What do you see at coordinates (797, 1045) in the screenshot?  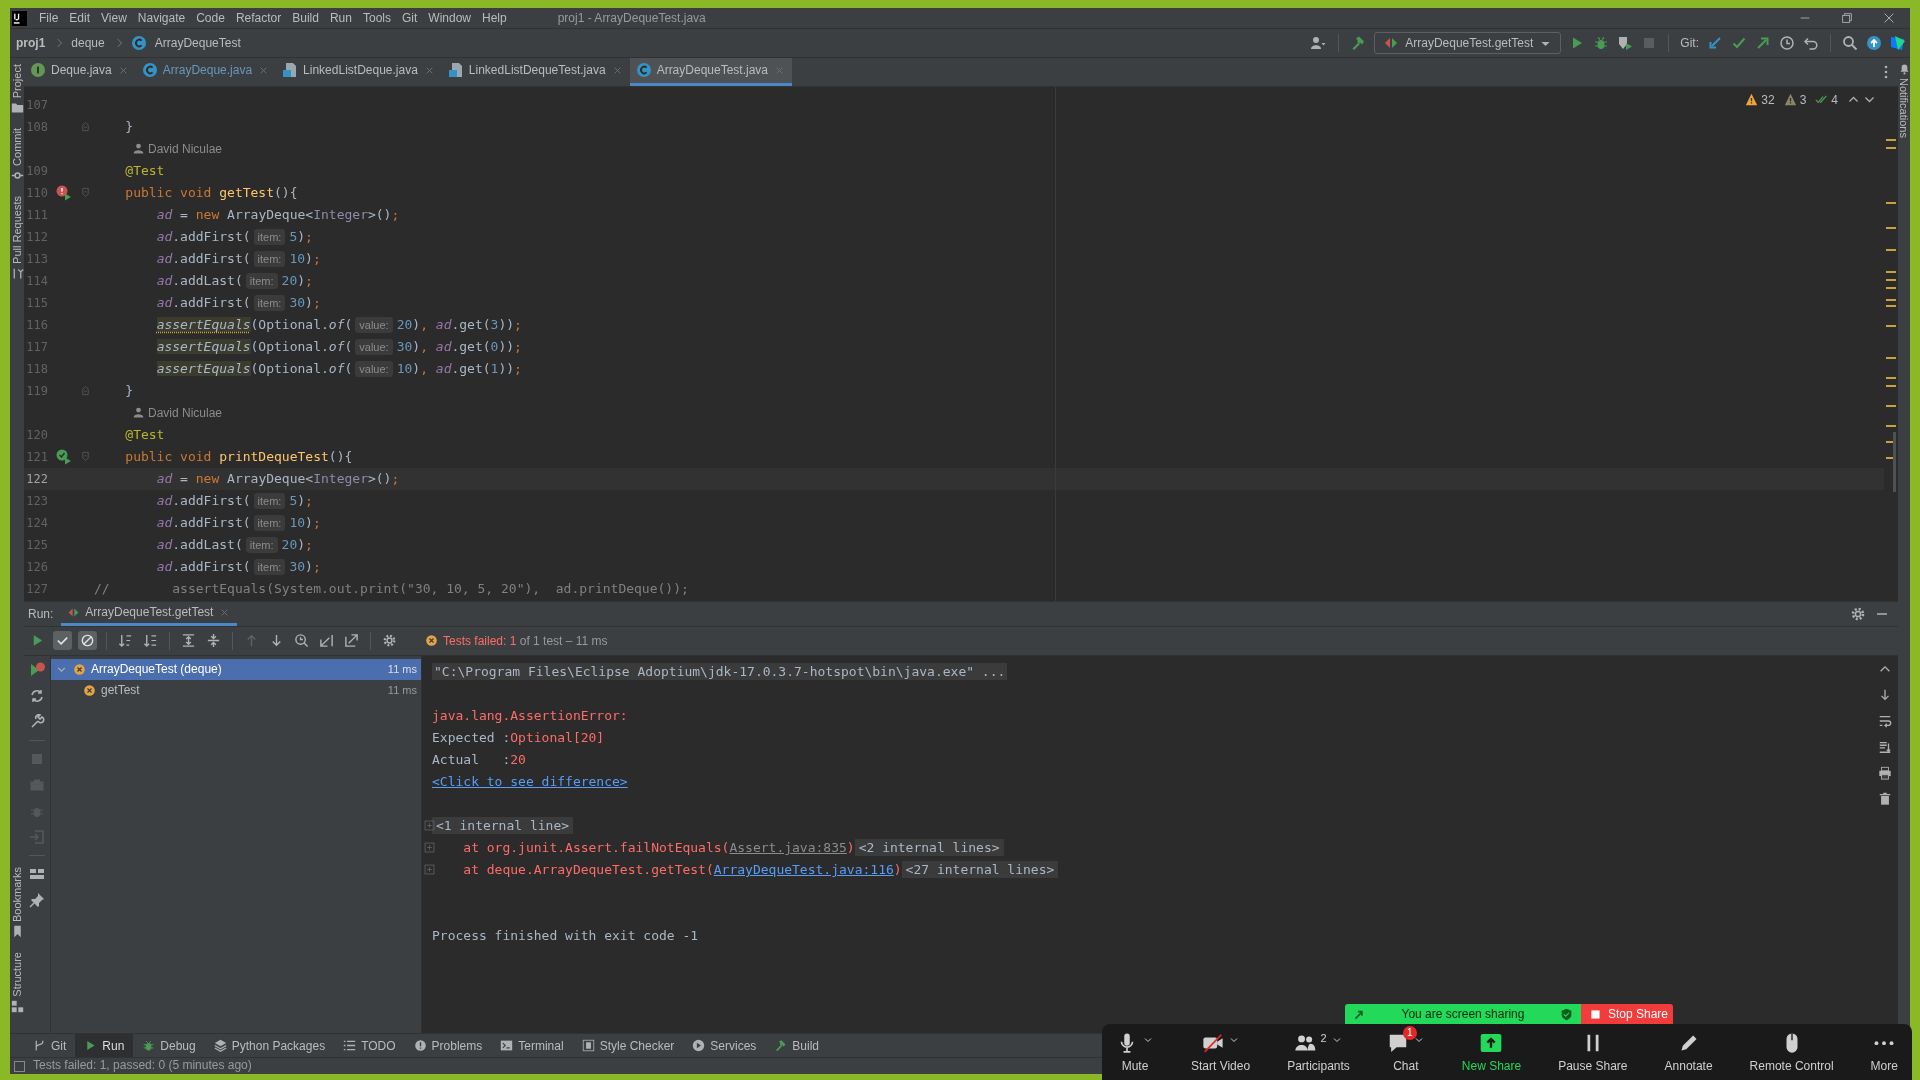 I see `tool-window-tab: Build` at bounding box center [797, 1045].